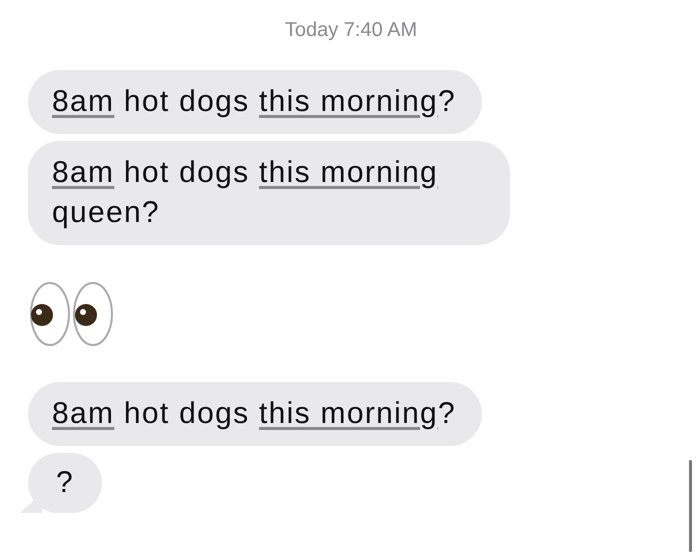 The width and height of the screenshot is (700, 552). Describe the element at coordinates (269, 193) in the screenshot. I see `message-bubble: 8am hot dogs this morning queen?` at that location.